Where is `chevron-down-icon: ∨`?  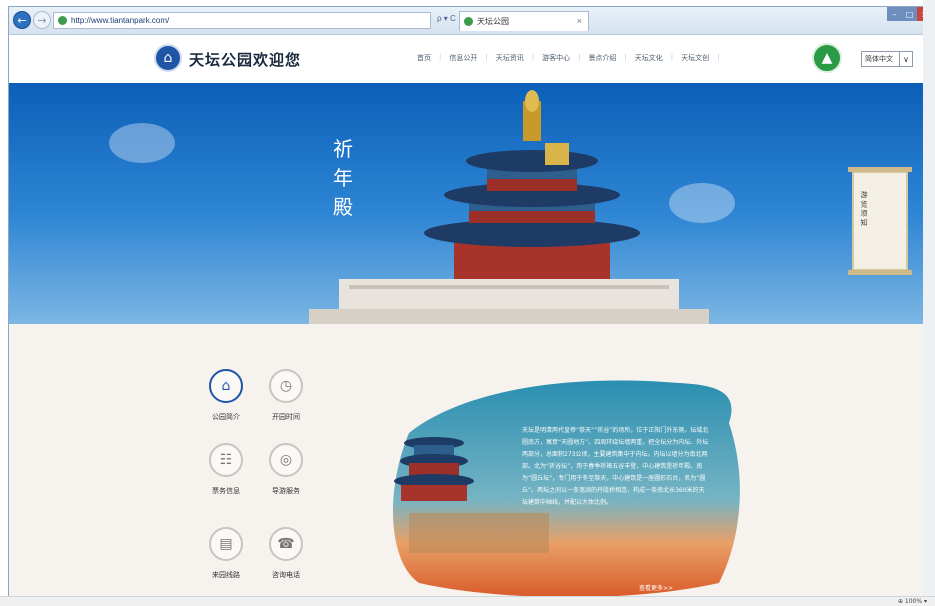 chevron-down-icon: ∨ is located at coordinates (905, 59).